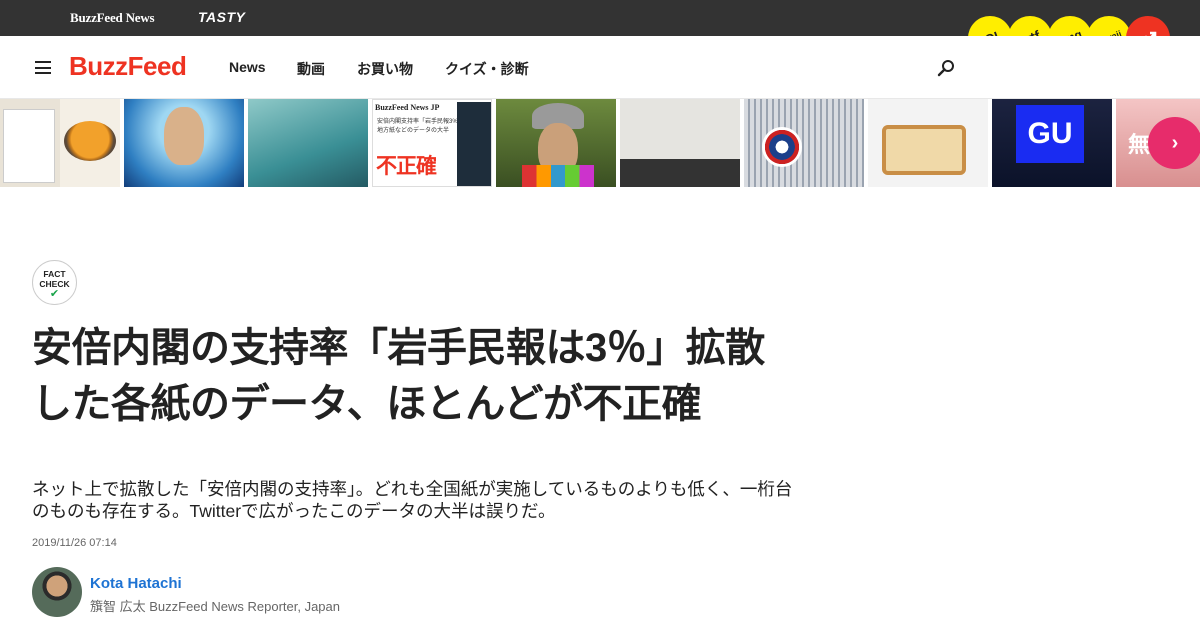  I want to click on thumbnail-convenience-store, so click(60, 143).